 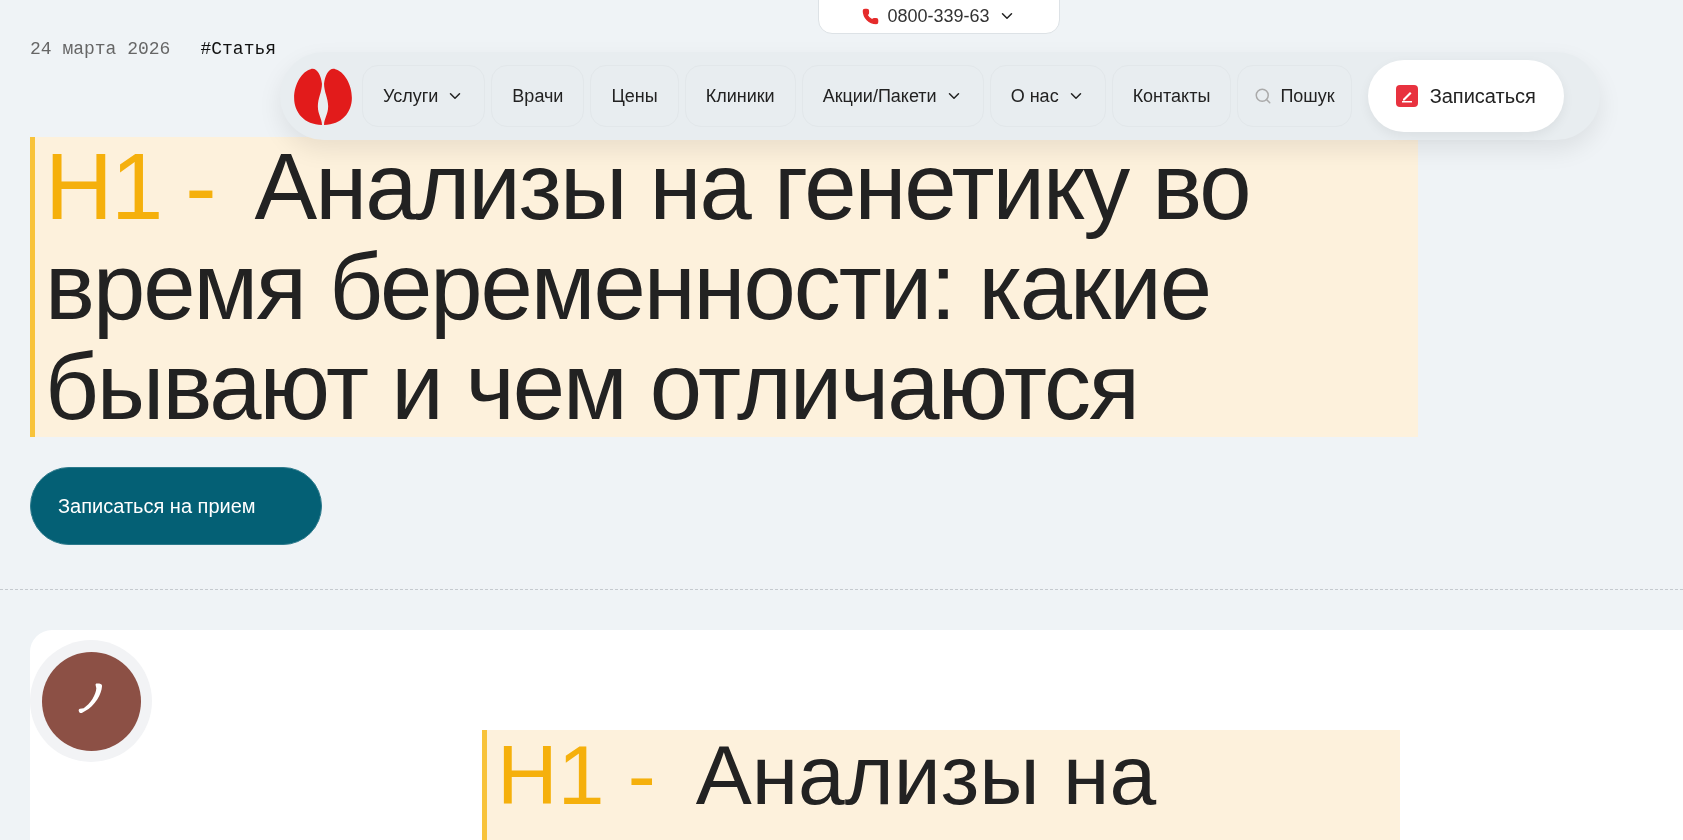 What do you see at coordinates (1406, 96) in the screenshot?
I see `pen-icon` at bounding box center [1406, 96].